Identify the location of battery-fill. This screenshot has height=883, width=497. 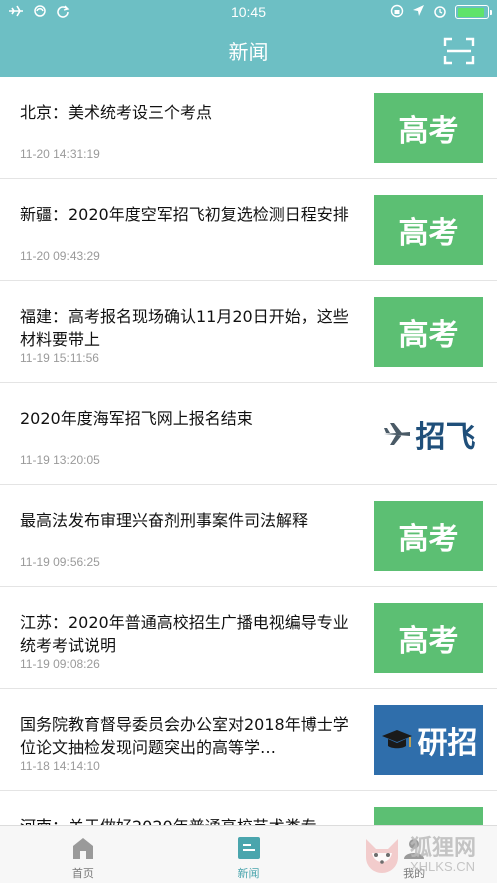
(470, 12).